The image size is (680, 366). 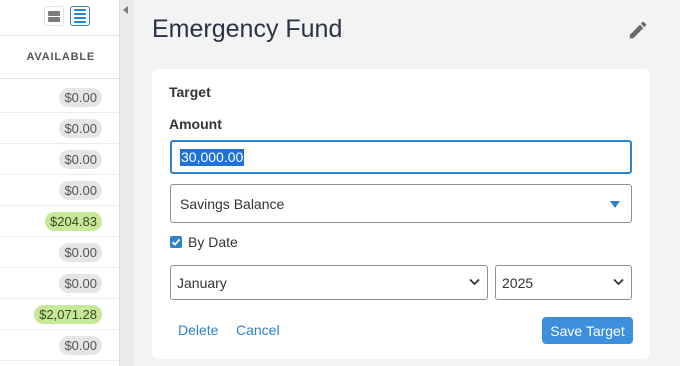 I want to click on delete-button: Delete, so click(x=198, y=330).